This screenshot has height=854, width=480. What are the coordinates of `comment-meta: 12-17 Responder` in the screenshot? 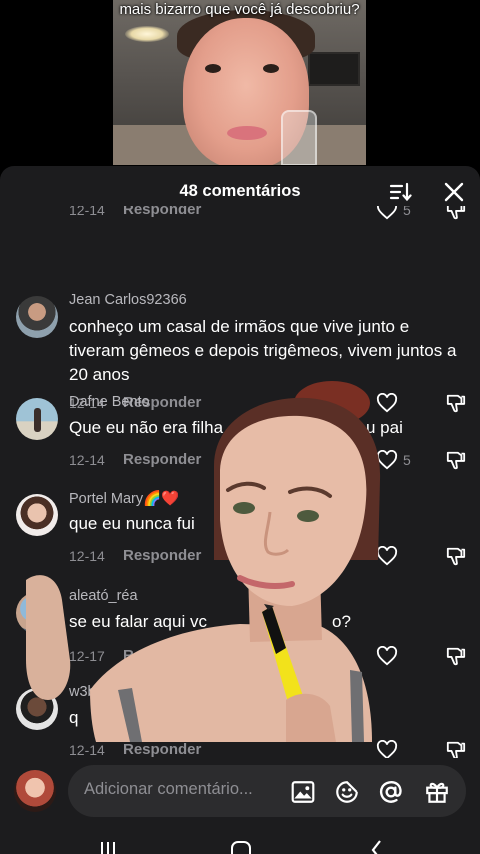 It's located at (274, 656).